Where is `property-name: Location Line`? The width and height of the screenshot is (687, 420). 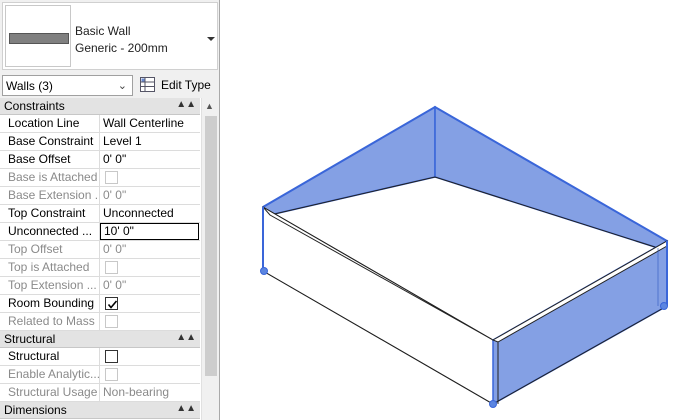
property-name: Location Line is located at coordinates (50, 123).